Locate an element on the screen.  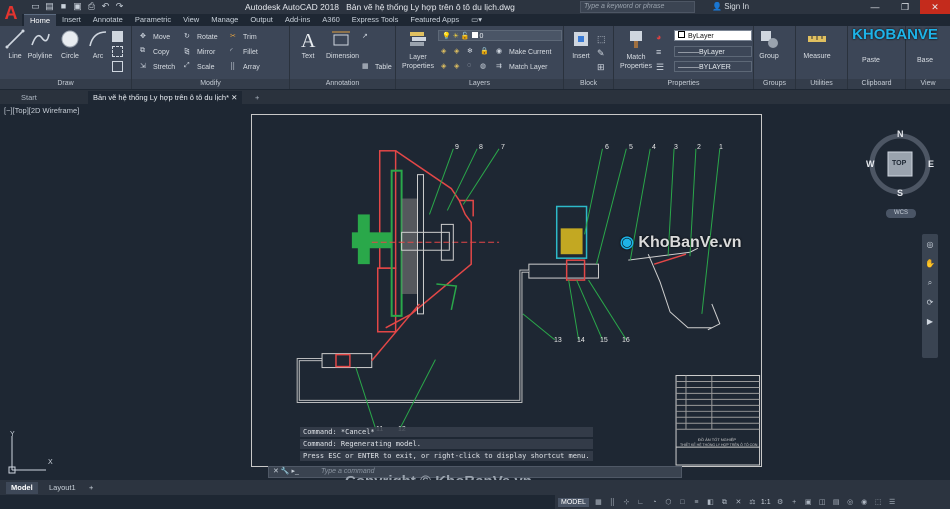
hatch-icon is located at coordinates (117, 51).